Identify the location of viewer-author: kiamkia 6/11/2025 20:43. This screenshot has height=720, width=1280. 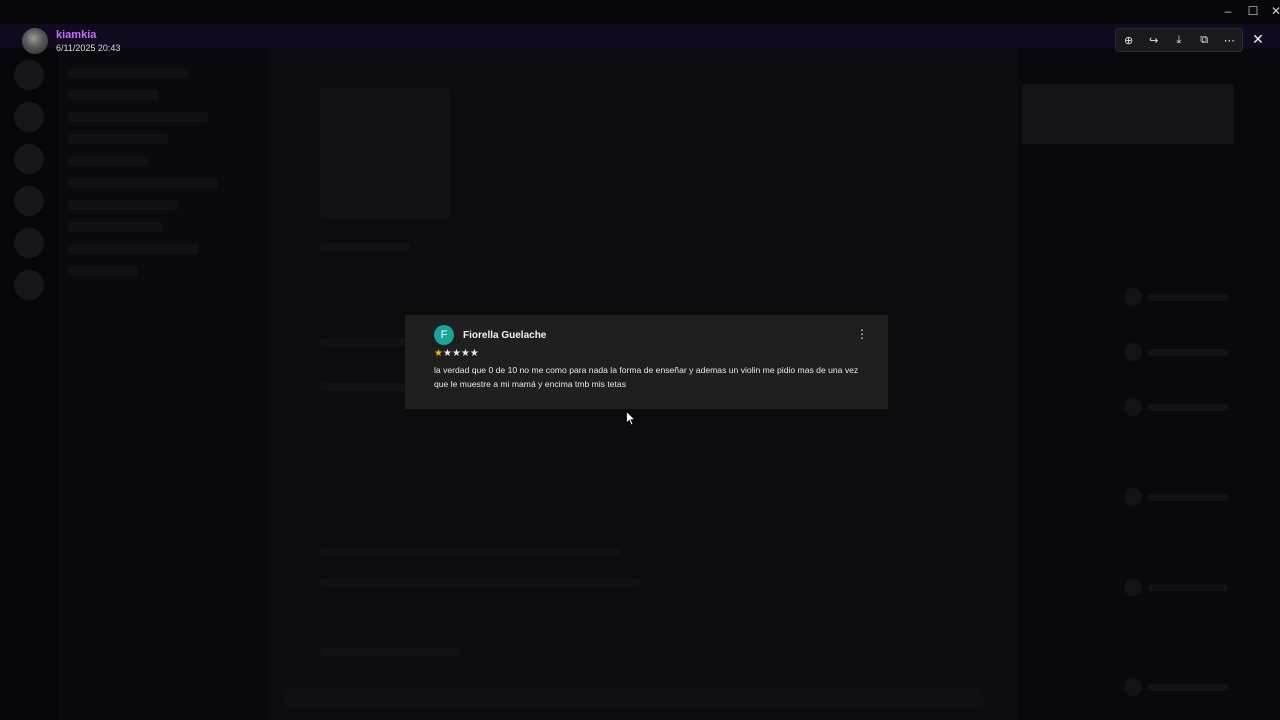
(71, 41).